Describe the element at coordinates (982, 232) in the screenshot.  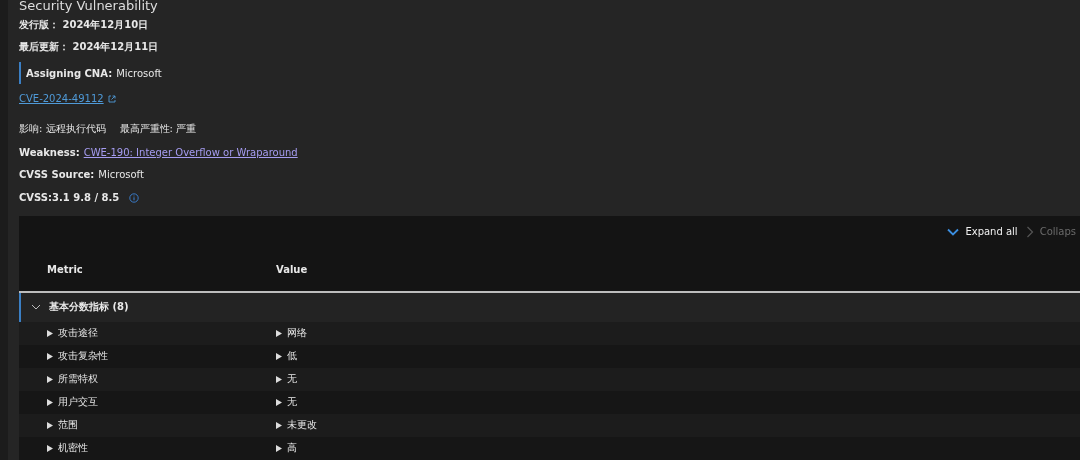
I see `expand-all-button: Expand all` at that location.